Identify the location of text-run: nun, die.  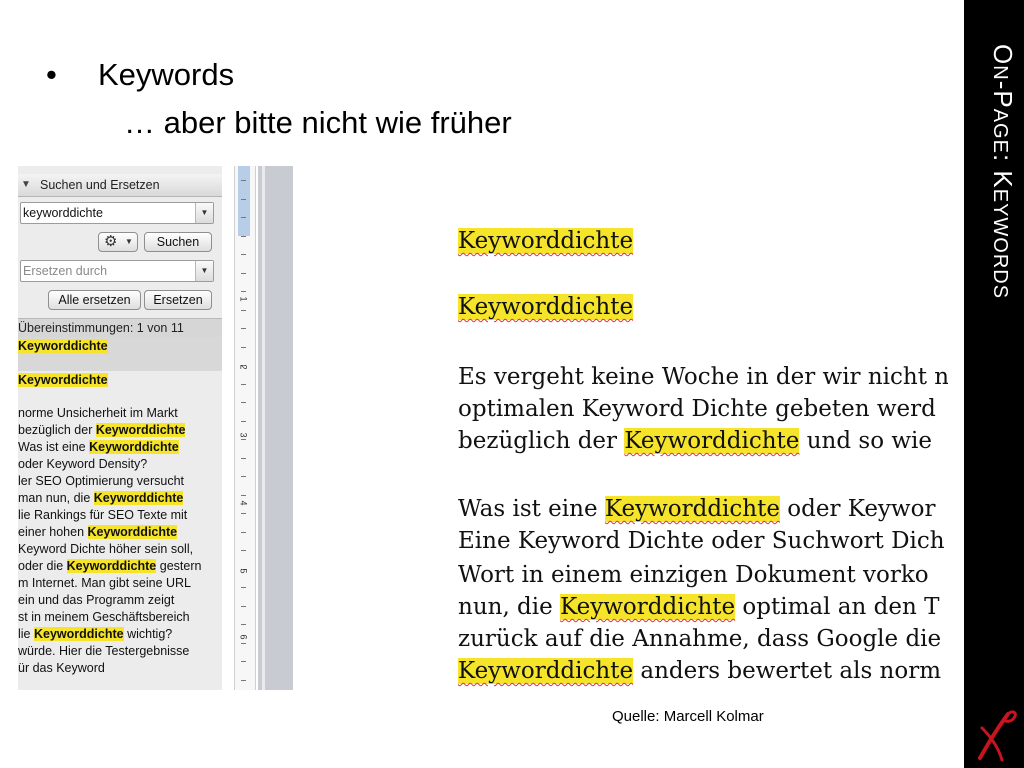
(509, 607).